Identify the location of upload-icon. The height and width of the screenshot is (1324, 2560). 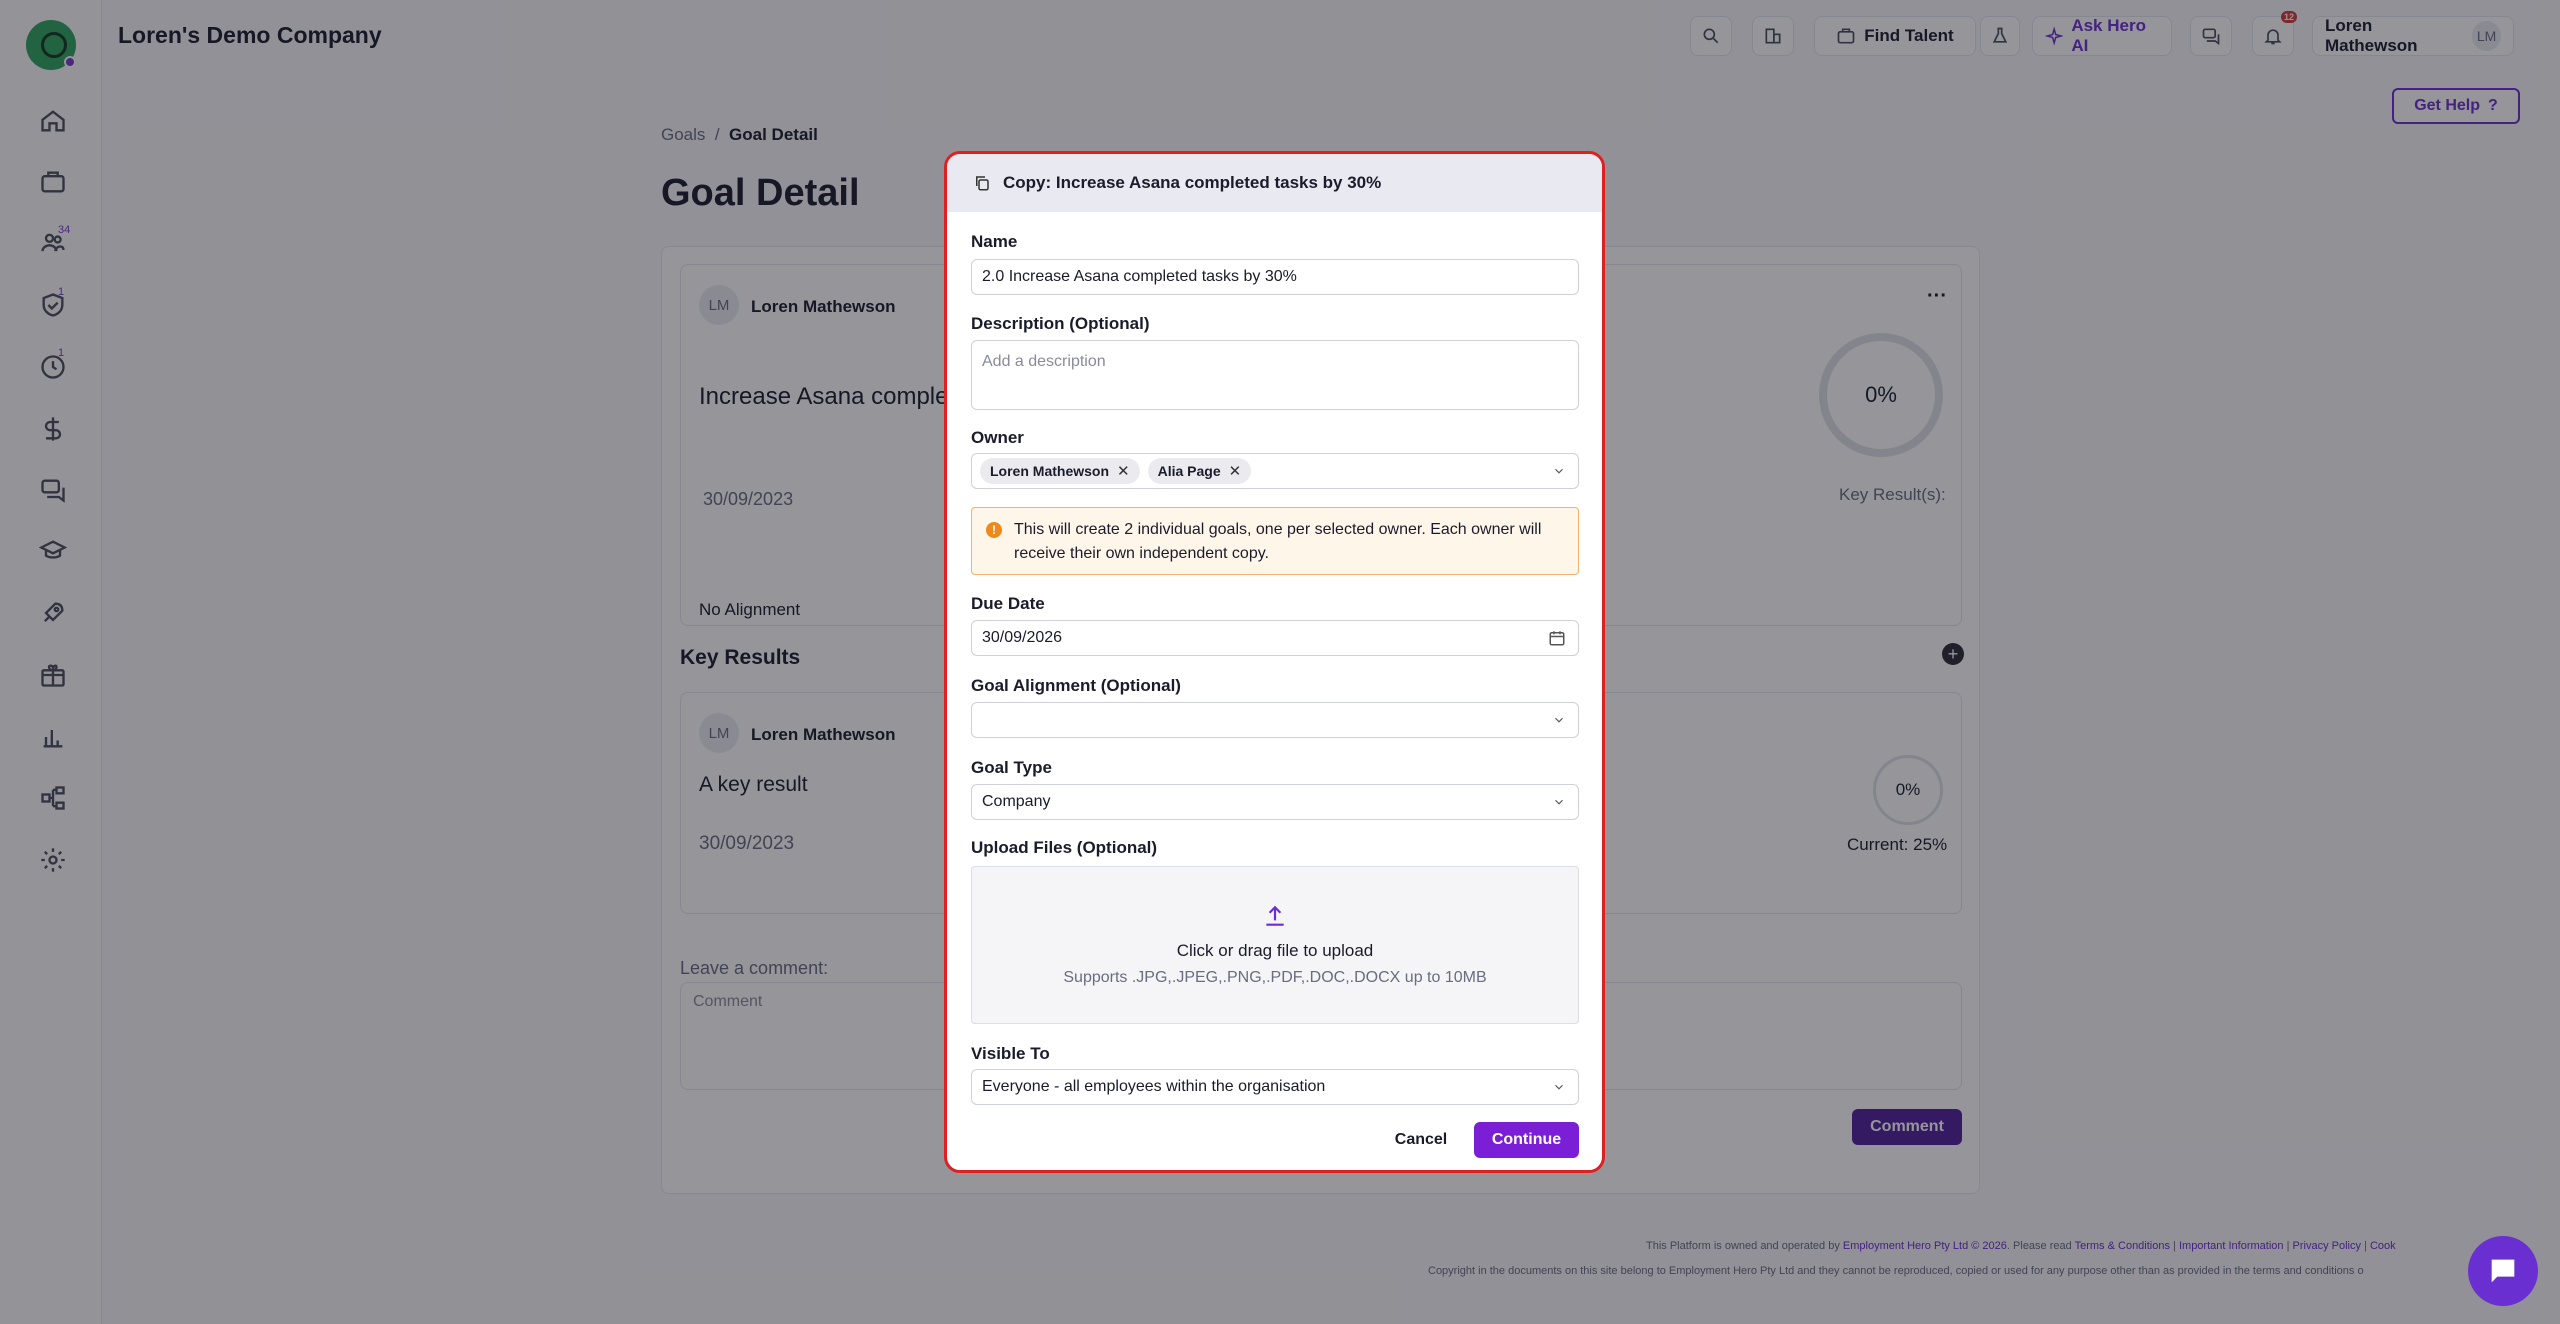
(1275, 915).